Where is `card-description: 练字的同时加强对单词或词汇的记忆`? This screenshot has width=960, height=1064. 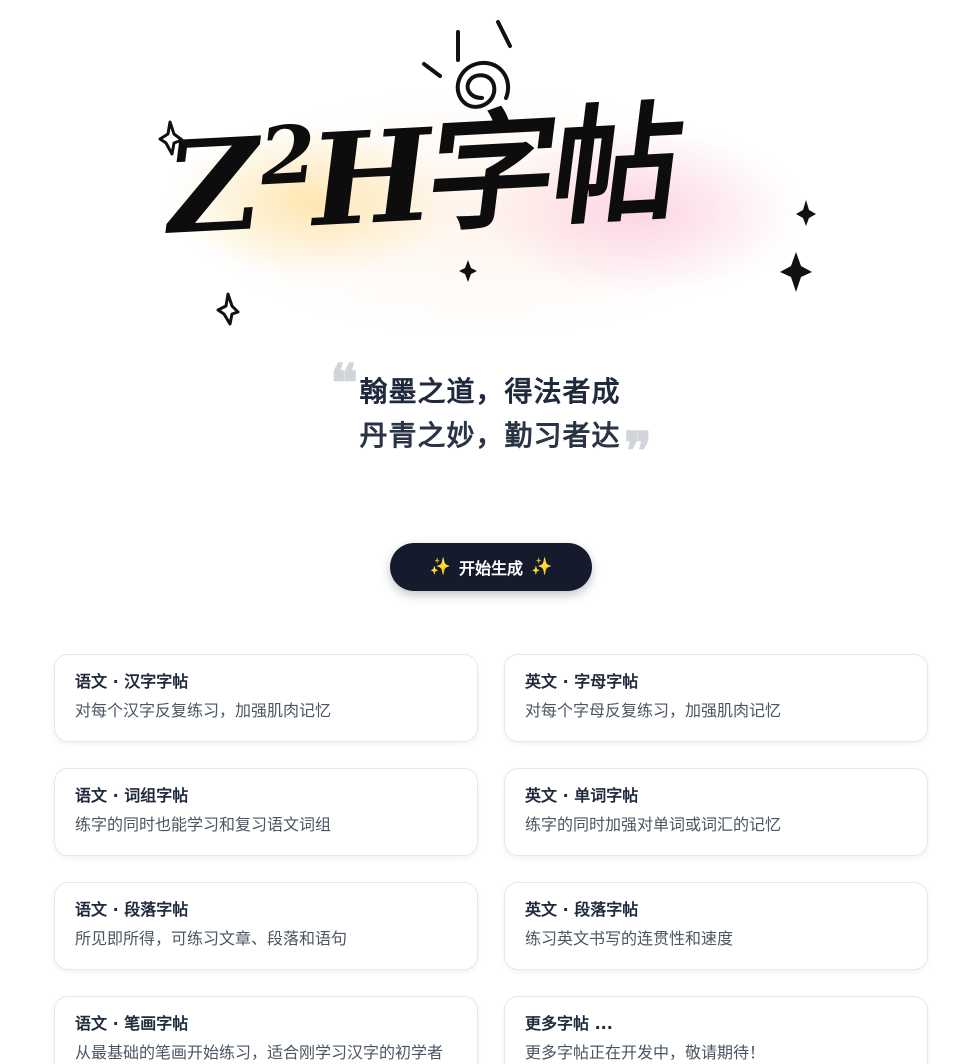
card-description: 练字的同时加强对单词或词汇的记忆 is located at coordinates (653, 824).